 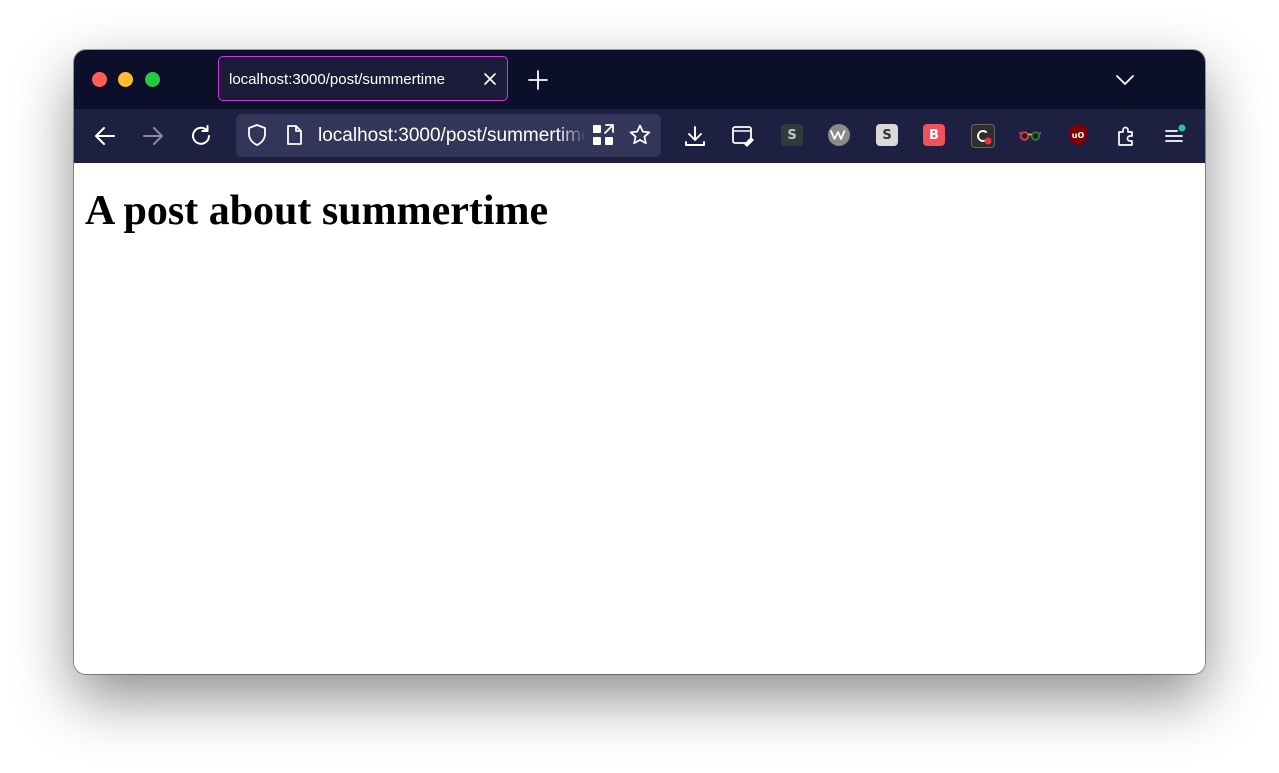 What do you see at coordinates (451, 136) in the screenshot?
I see `url-text: localhost:3000/post/summertime` at bounding box center [451, 136].